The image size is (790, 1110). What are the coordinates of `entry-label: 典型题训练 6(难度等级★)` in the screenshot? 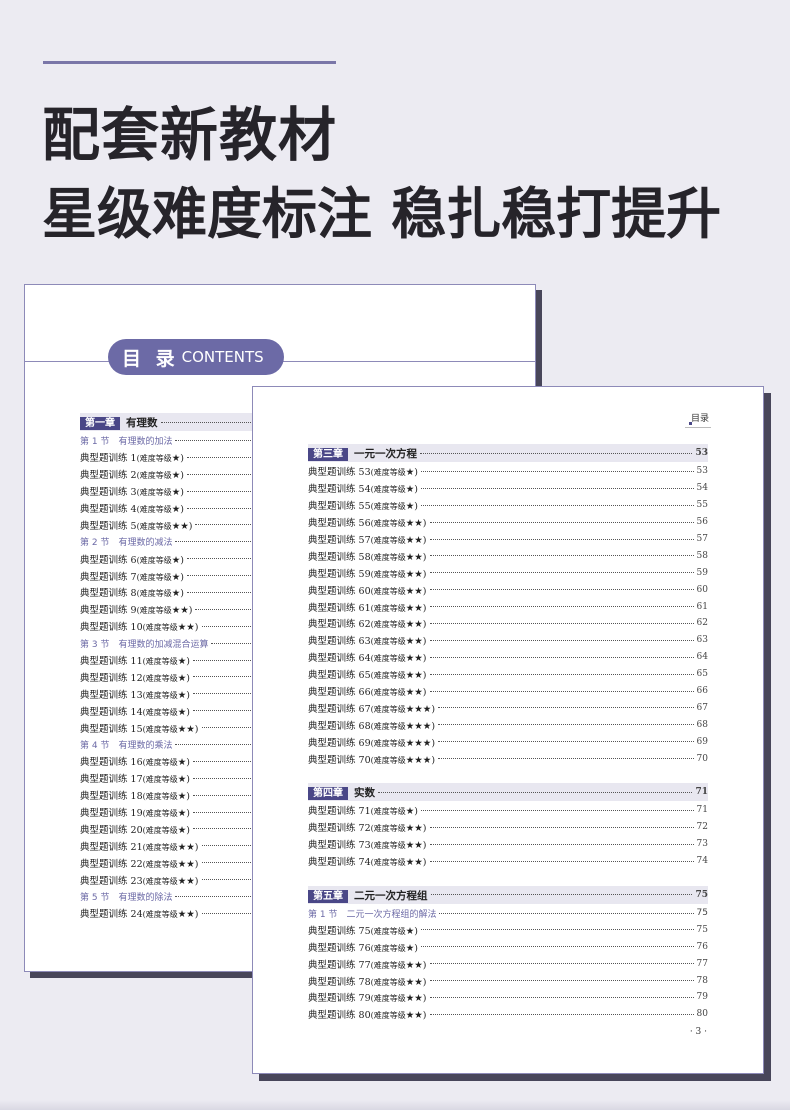 It's located at (132, 559).